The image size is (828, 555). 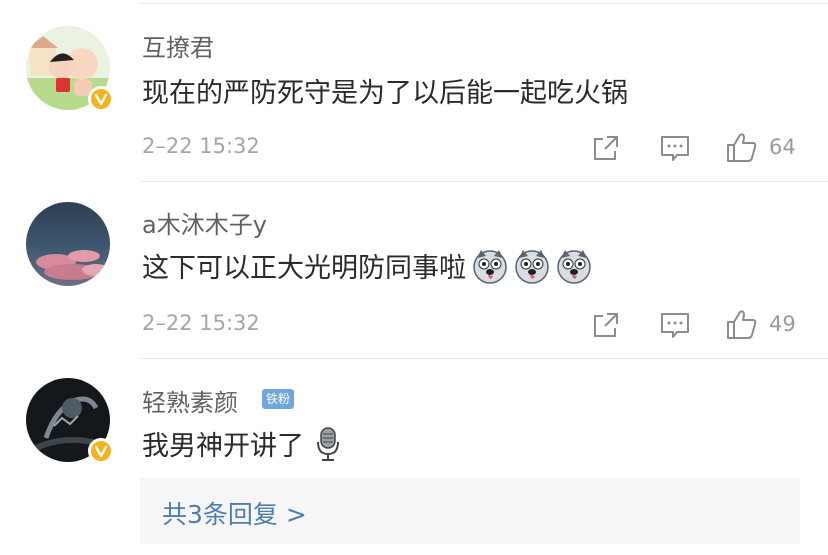 What do you see at coordinates (178, 45) in the screenshot?
I see `username: 互撩君` at bounding box center [178, 45].